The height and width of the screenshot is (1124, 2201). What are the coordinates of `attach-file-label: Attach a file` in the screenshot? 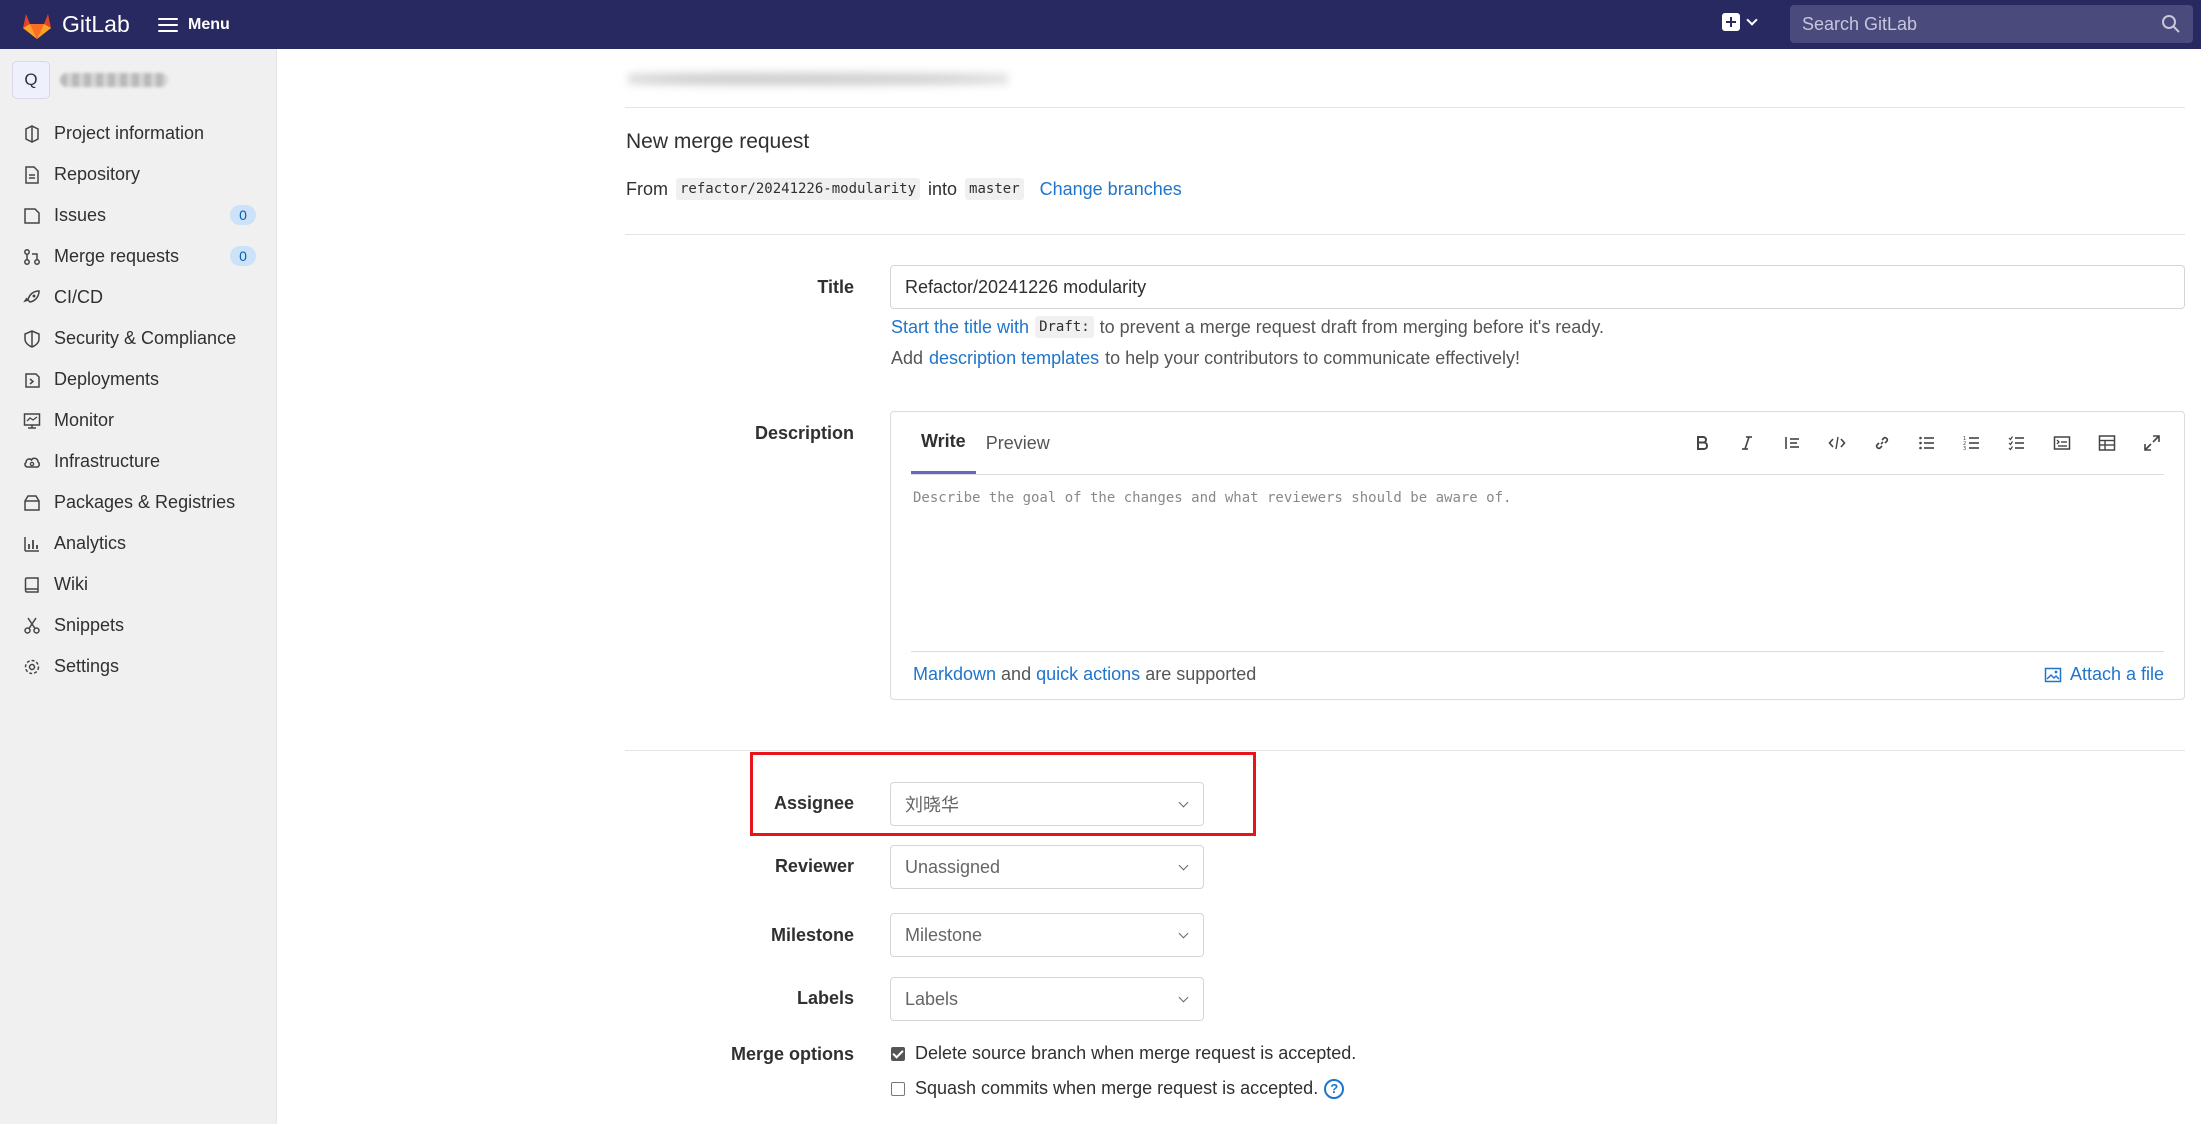 It's located at (2116, 674).